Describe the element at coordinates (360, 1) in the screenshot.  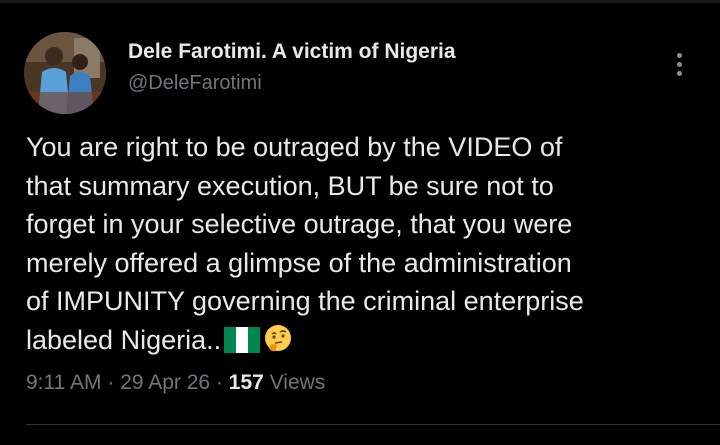
I see `top-divider` at that location.